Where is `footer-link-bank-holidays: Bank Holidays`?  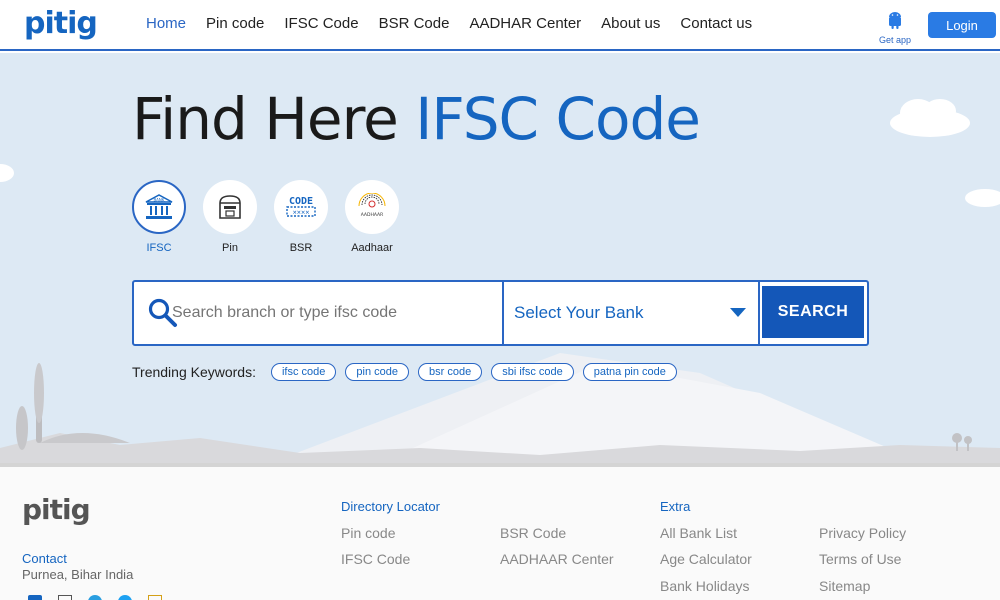
footer-link-bank-holidays: Bank Holidays is located at coordinates (705, 586).